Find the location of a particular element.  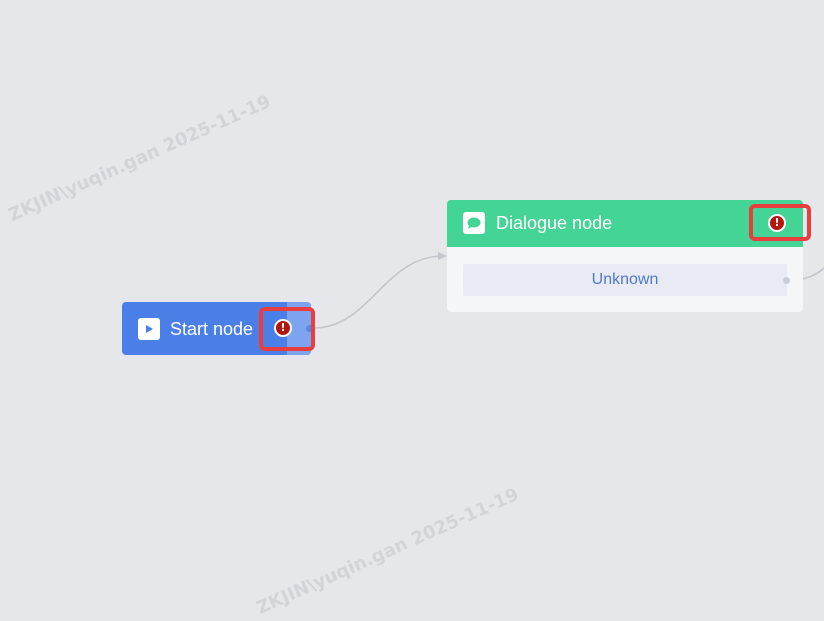

start-node-title: Start node is located at coordinates (212, 329).